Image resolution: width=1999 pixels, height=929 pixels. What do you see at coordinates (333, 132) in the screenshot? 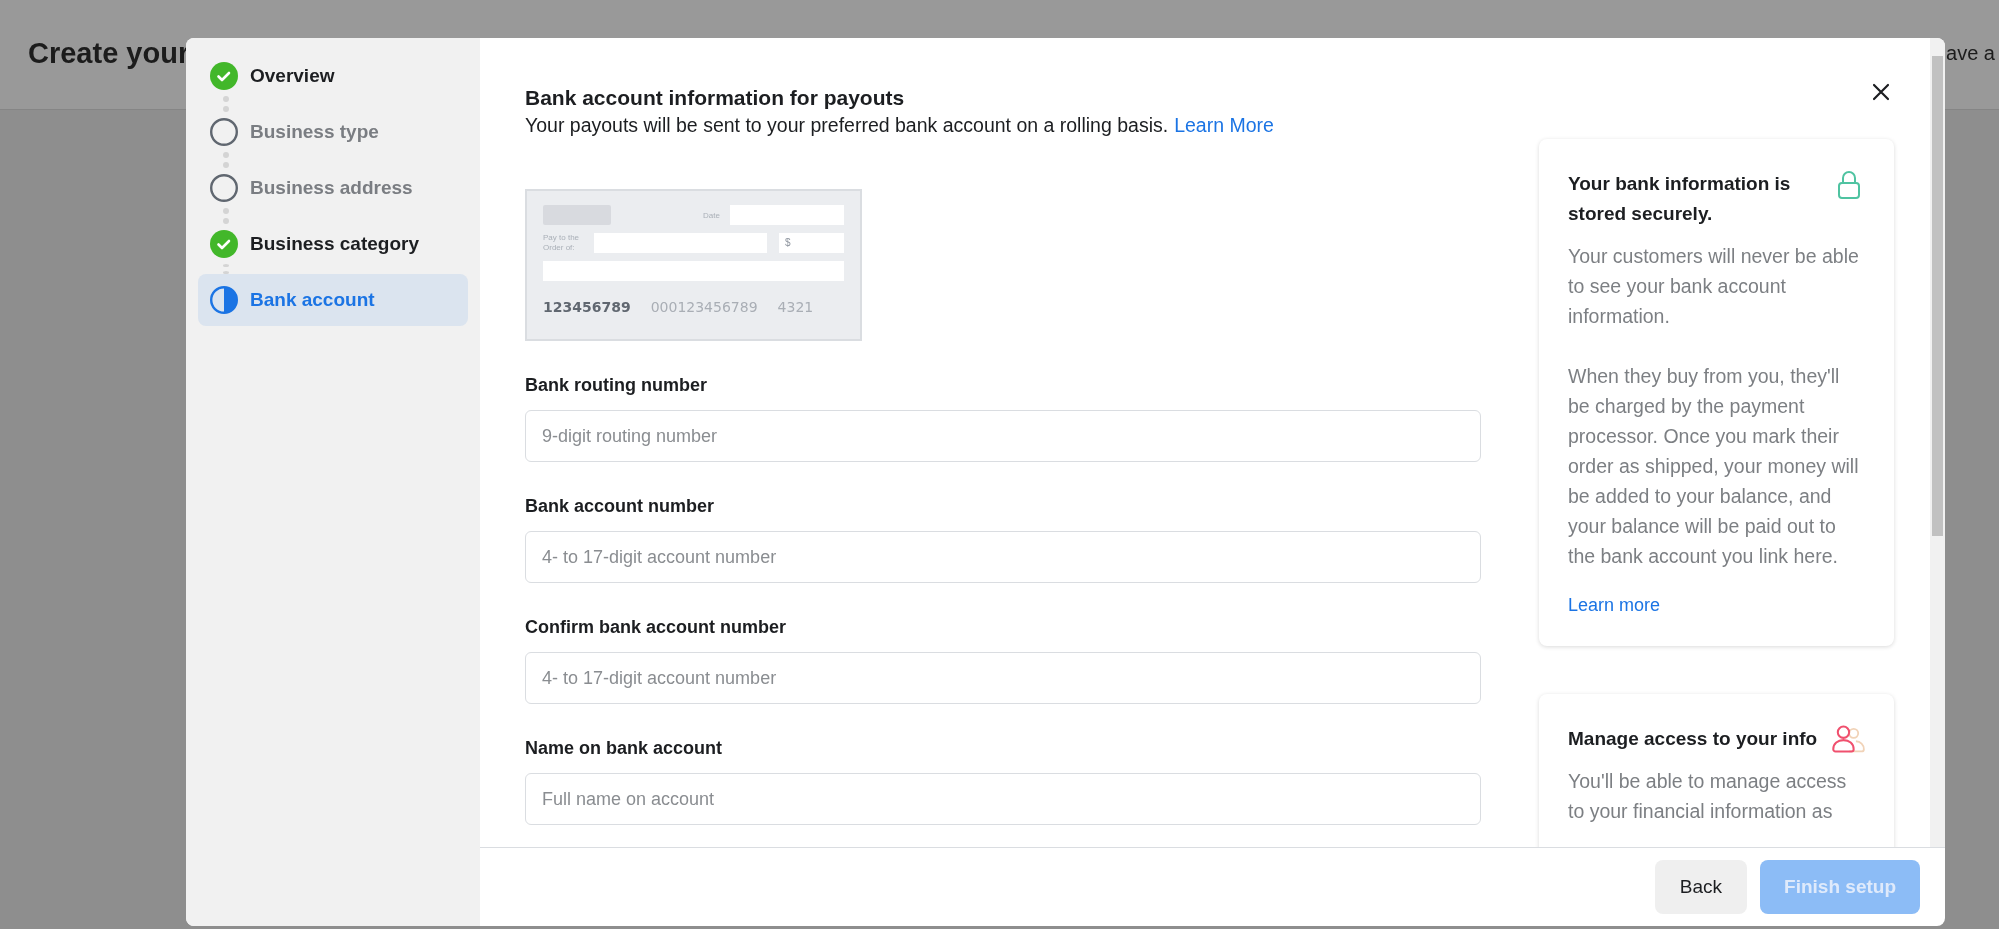
I see `step-item: Business type` at bounding box center [333, 132].